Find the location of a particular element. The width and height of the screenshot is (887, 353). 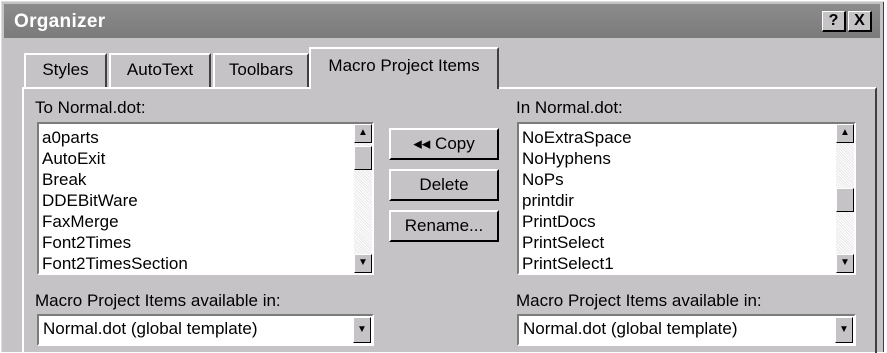

list-item: printdir is located at coordinates (688, 200).